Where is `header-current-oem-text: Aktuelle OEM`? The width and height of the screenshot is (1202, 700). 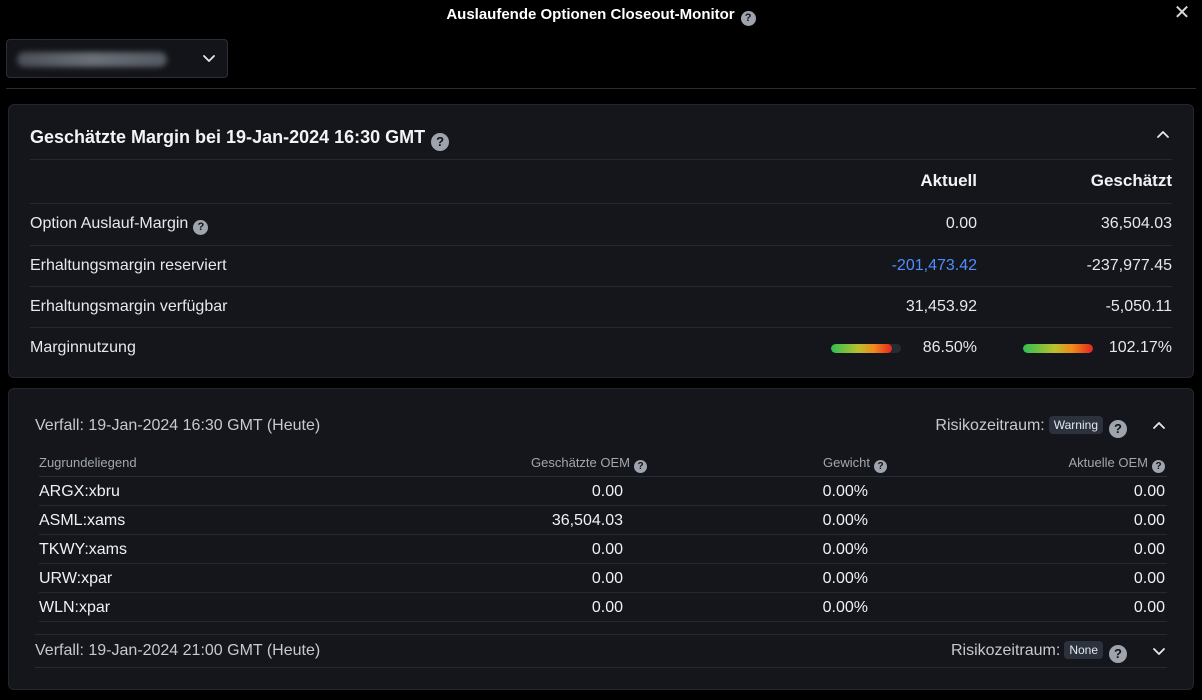 header-current-oem-text: Aktuelle OEM is located at coordinates (1108, 462).